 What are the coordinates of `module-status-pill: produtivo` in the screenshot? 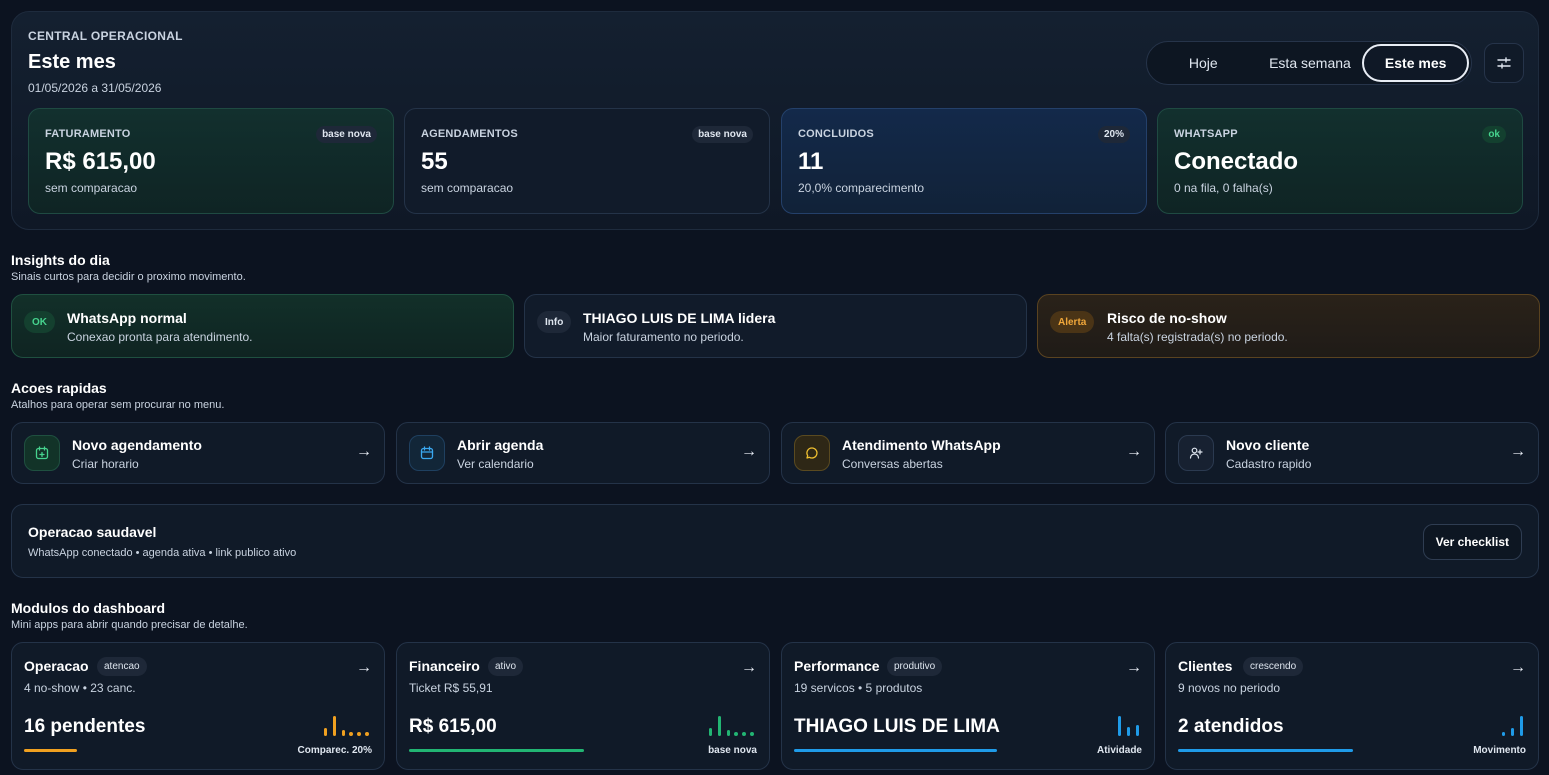 It's located at (915, 666).